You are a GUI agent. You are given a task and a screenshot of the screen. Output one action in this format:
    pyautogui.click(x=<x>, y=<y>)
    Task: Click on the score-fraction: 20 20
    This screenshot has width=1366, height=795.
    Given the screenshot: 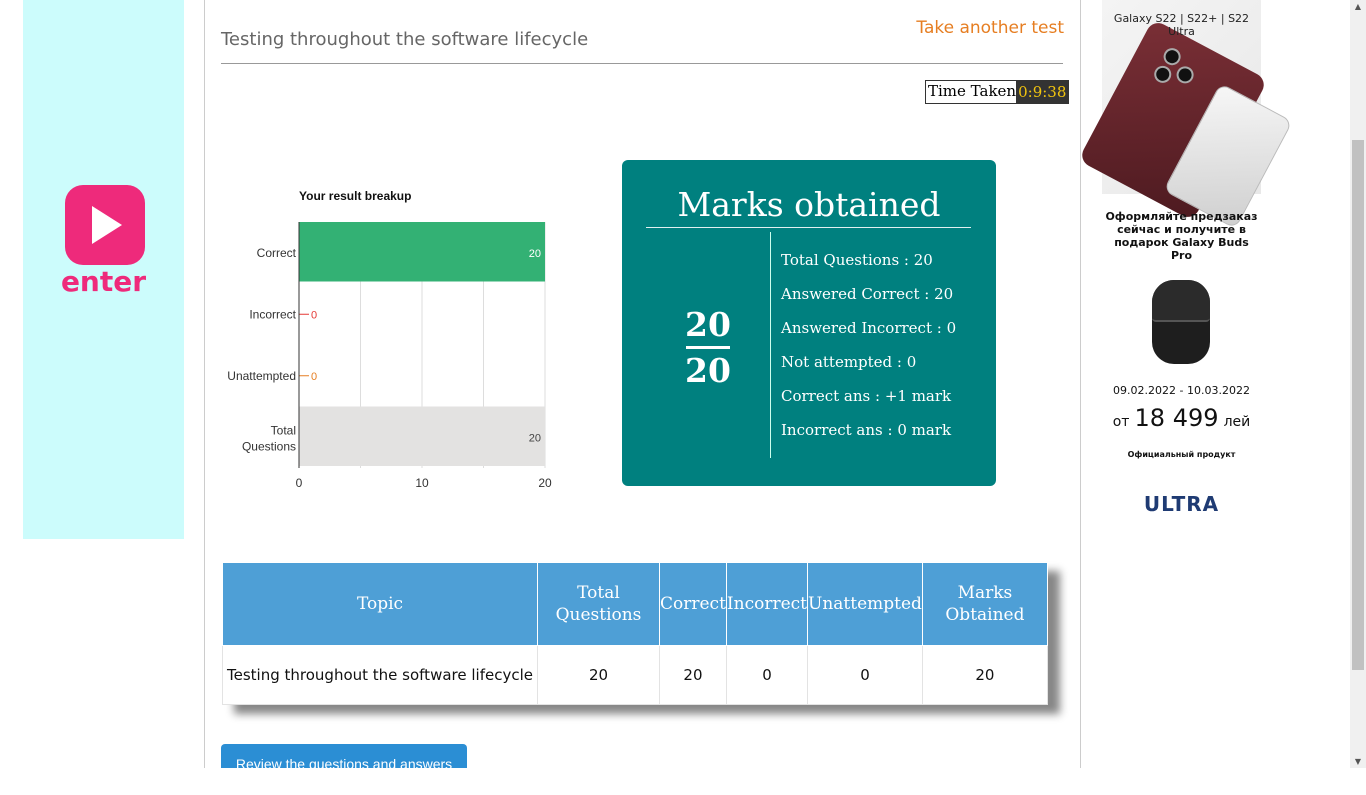 What is the action you would take?
    pyautogui.click(x=708, y=347)
    